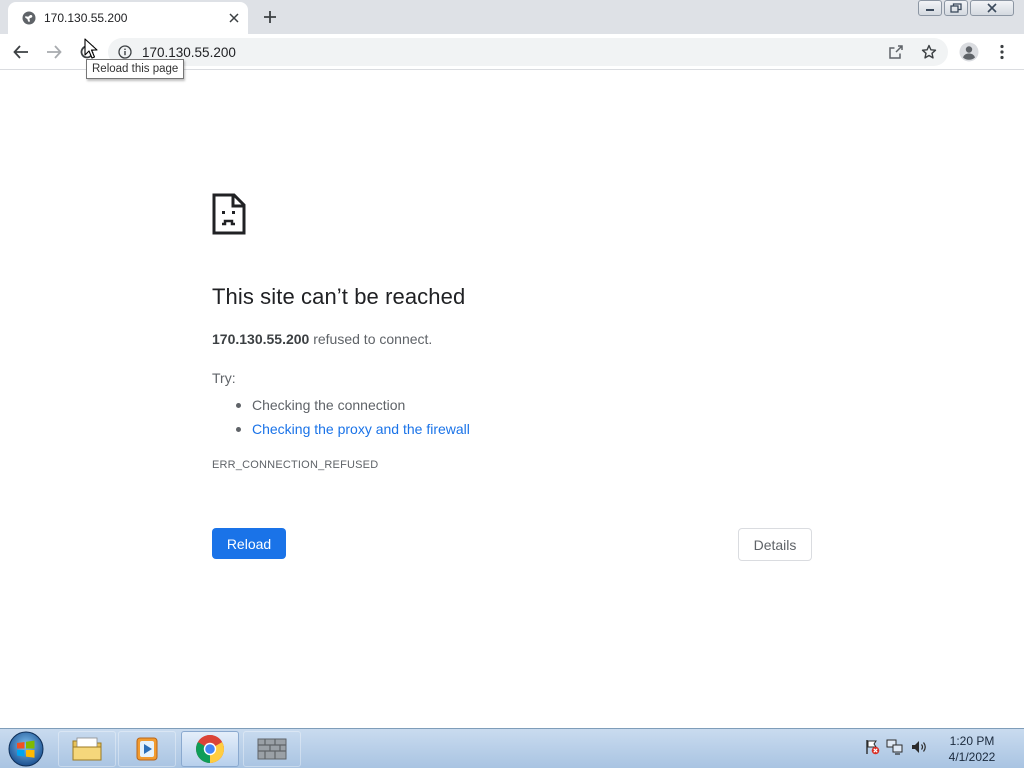 This screenshot has width=1024, height=768. What do you see at coordinates (339, 296) in the screenshot?
I see `error-title: This site can’t be reached` at bounding box center [339, 296].